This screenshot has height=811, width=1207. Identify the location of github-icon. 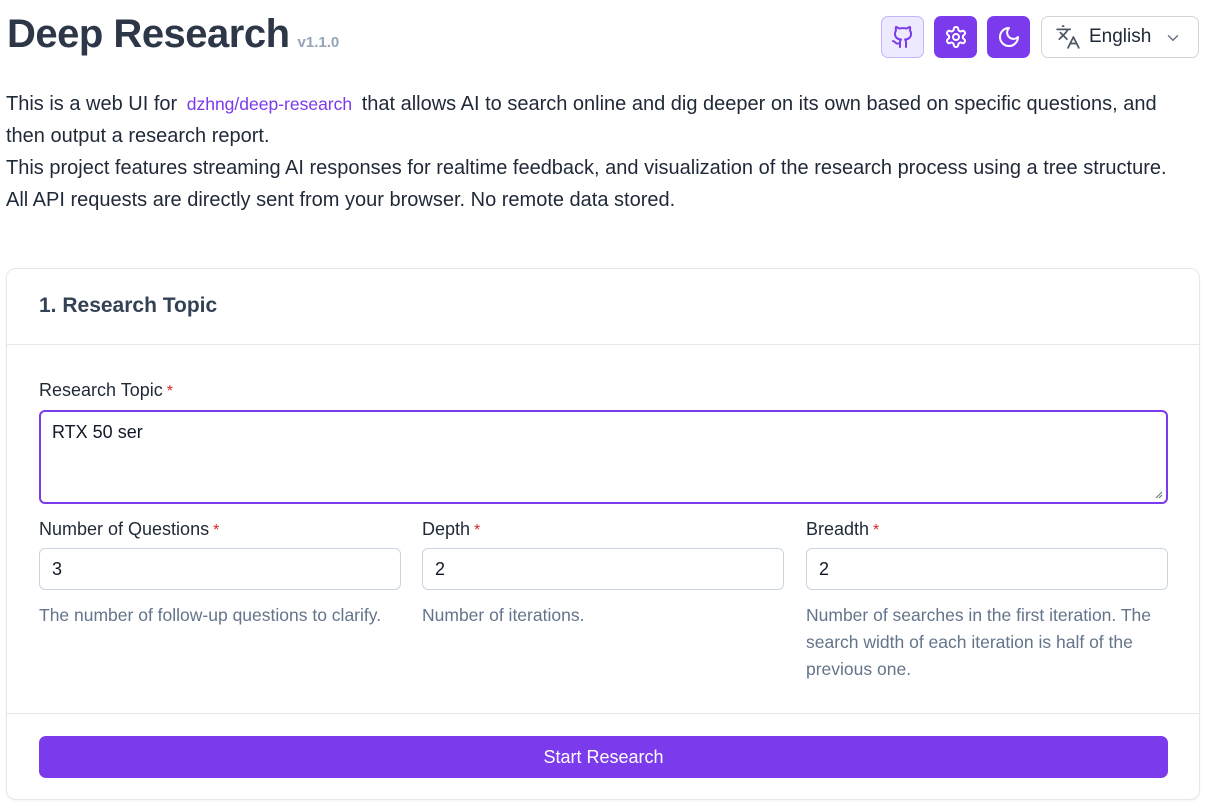
(901, 37).